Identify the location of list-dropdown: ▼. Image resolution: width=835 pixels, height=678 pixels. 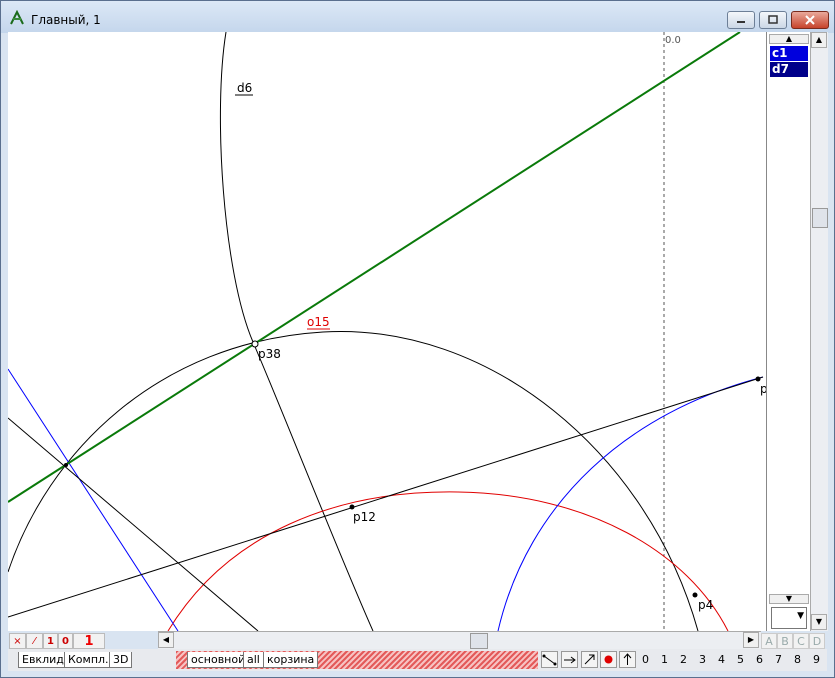
(789, 618).